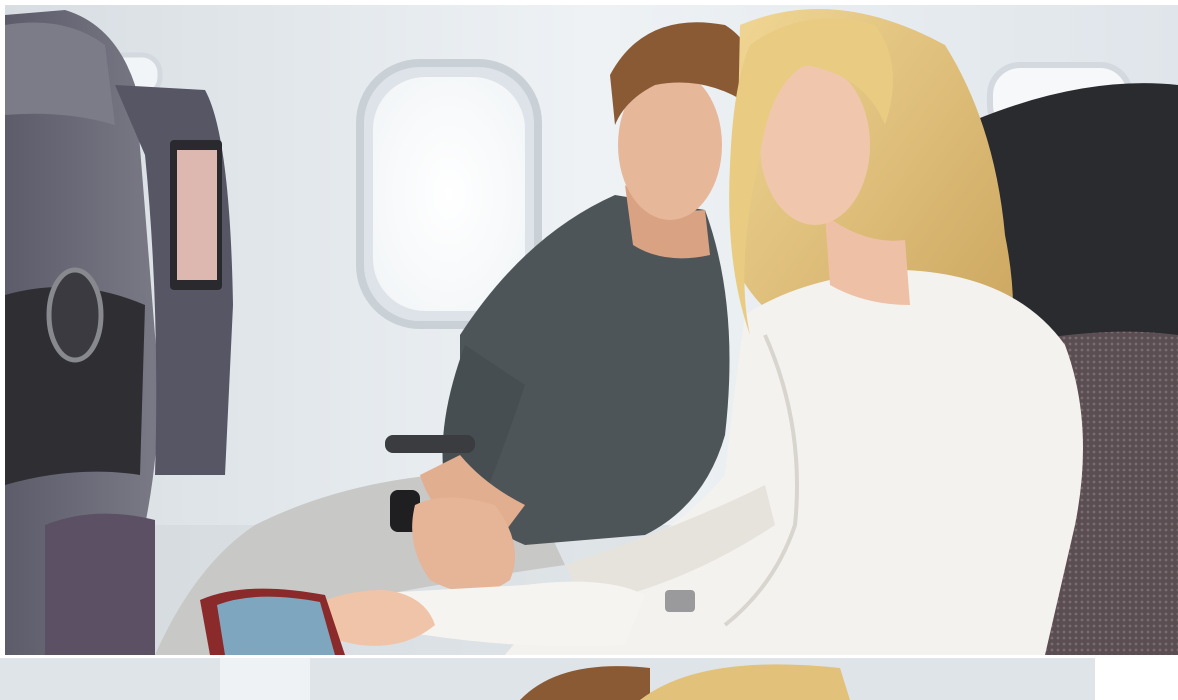  Describe the element at coordinates (197, 215) in the screenshot. I see `seatback-screen-display` at that location.